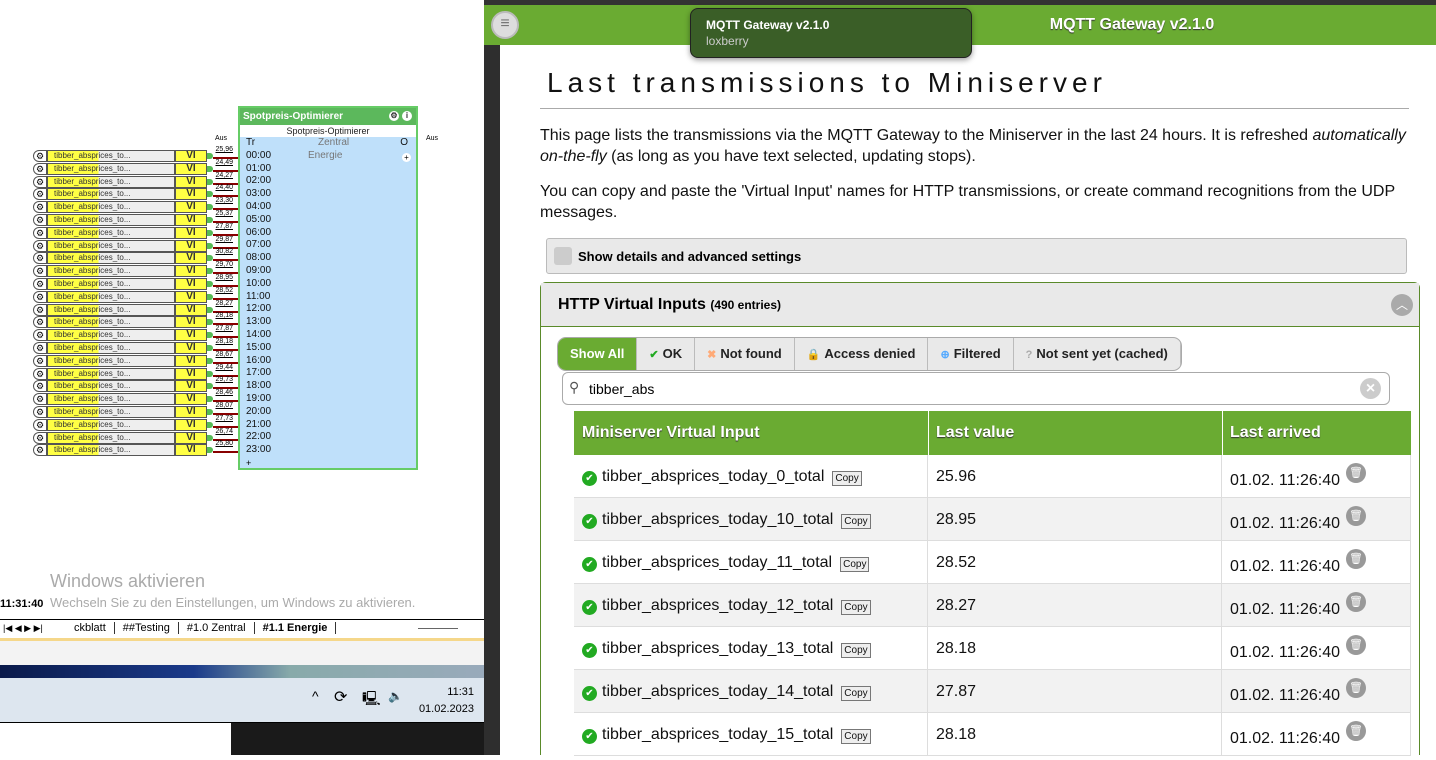  I want to click on filter-button: ? Not sent yet (cached), so click(1097, 354).